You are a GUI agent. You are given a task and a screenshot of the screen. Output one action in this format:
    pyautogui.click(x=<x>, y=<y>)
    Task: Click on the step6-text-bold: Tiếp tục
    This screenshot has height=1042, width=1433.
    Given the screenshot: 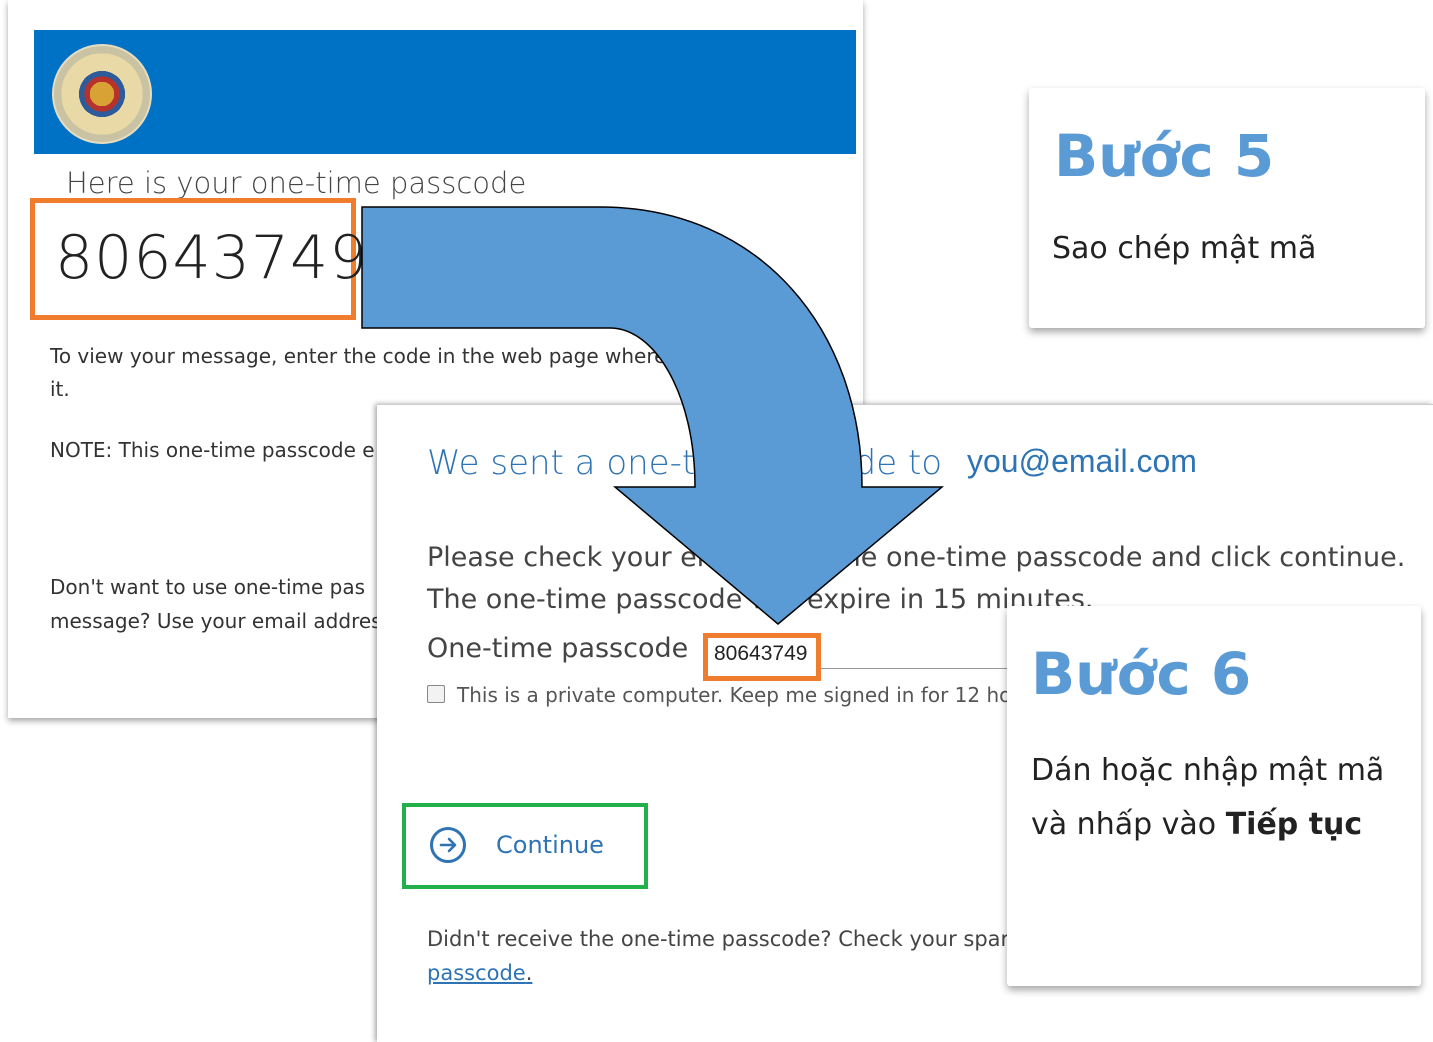 What is the action you would take?
    pyautogui.click(x=1294, y=824)
    